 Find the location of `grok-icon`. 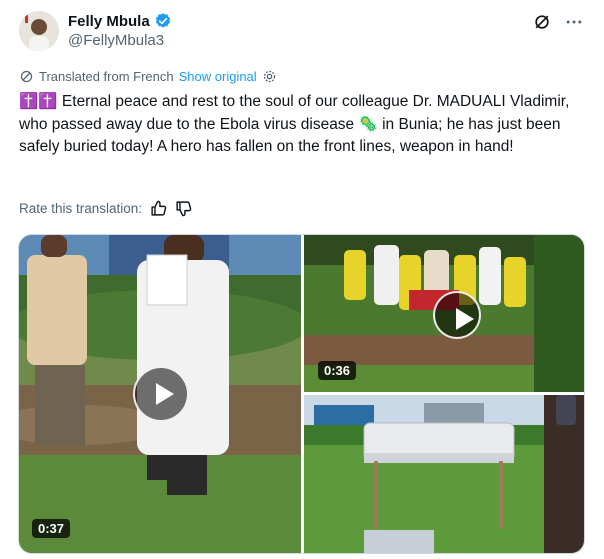

grok-icon is located at coordinates (542, 22).